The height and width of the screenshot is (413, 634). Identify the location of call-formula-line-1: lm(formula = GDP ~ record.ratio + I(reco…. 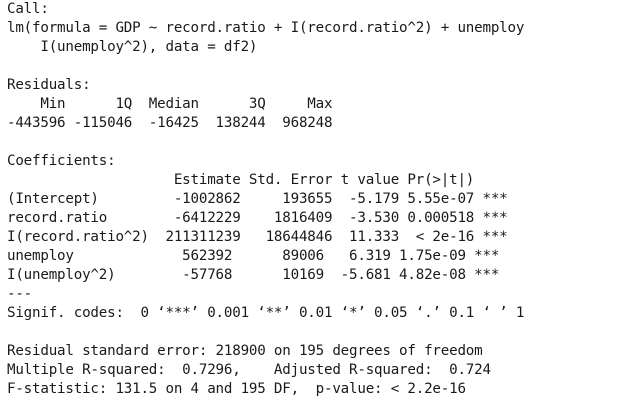
(266, 28).